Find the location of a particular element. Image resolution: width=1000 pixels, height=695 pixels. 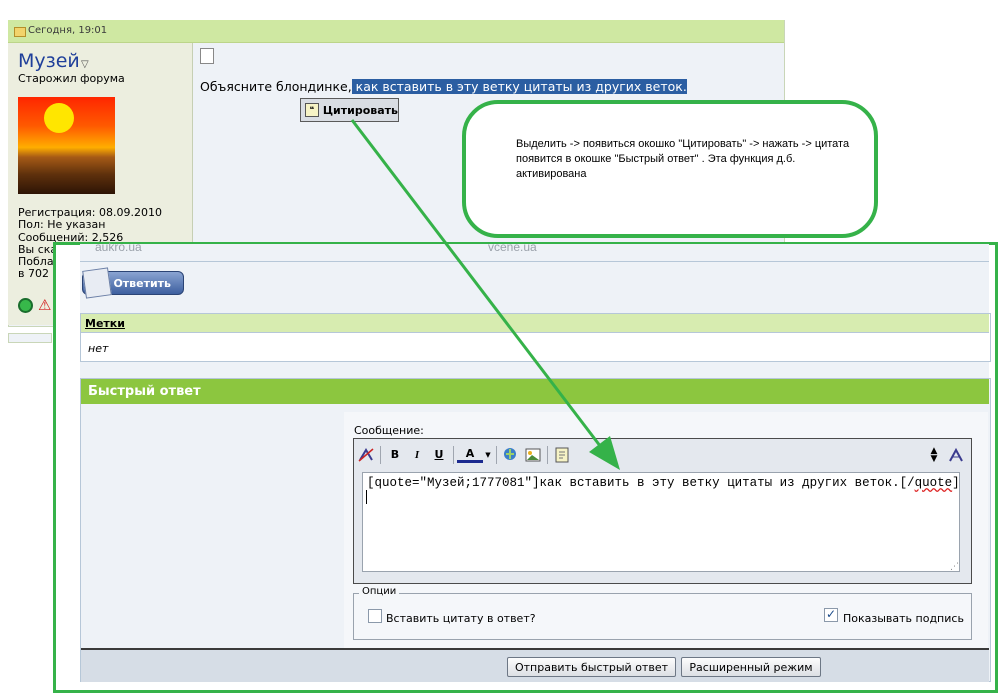

annotation-arrow is located at coordinates (485, 294).